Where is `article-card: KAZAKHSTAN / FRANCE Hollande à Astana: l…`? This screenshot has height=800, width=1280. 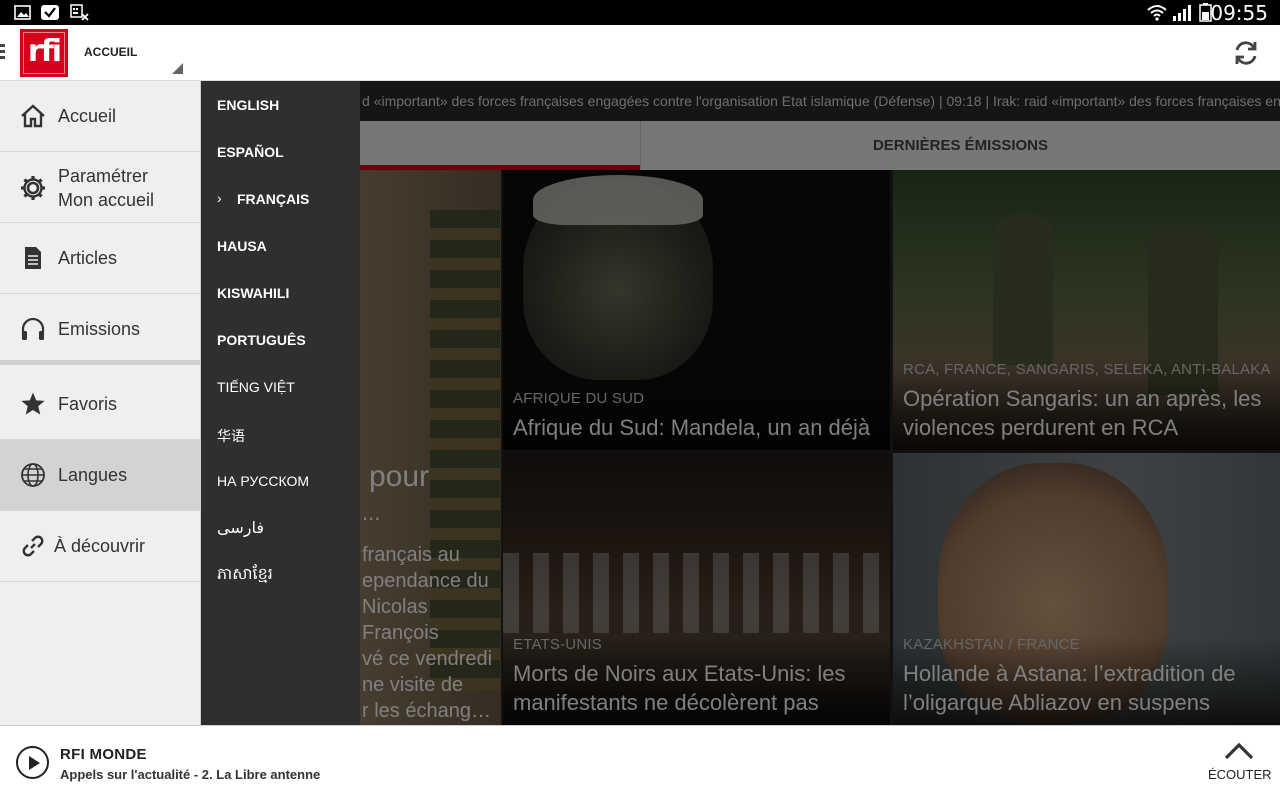
article-card: KAZAKHSTAN / FRANCE Hollande à Astana: l… is located at coordinates (1086, 589).